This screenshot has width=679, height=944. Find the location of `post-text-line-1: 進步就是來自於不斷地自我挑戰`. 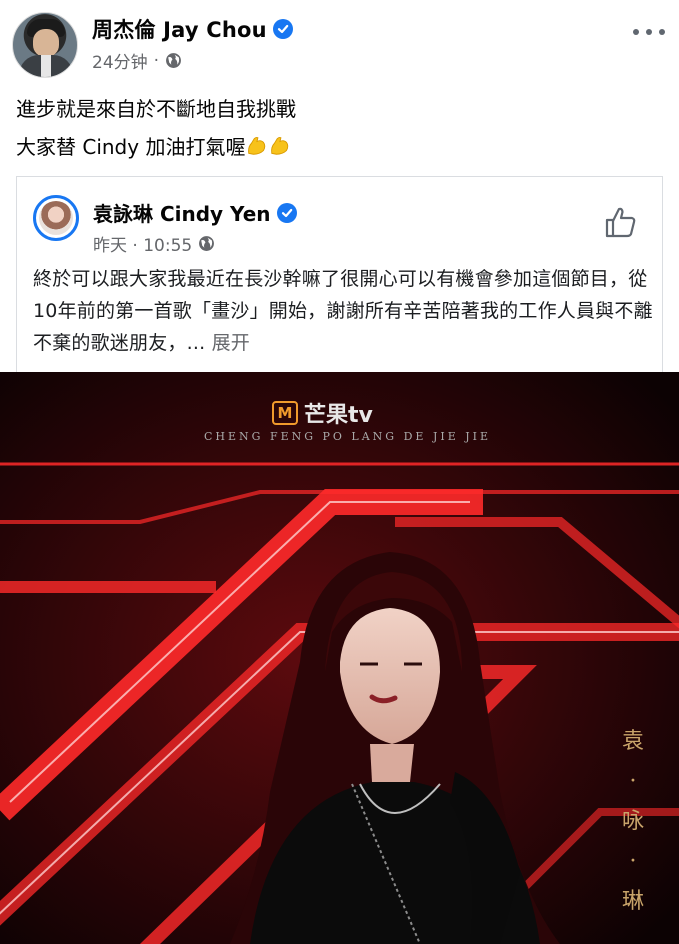

post-text-line-1: 進步就是來自於不斷地自我挑戰 is located at coordinates (156, 109).